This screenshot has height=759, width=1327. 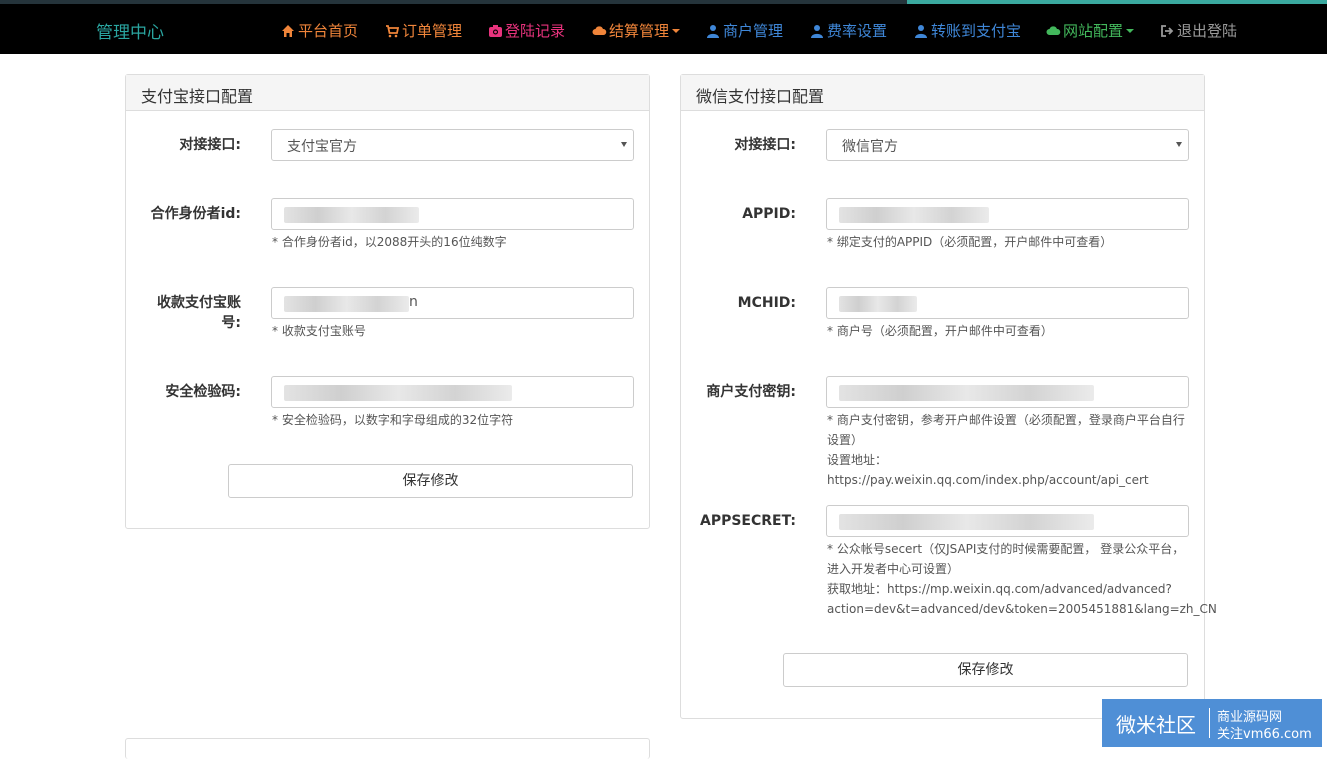 I want to click on nav-label: 商户管理, so click(x=753, y=31).